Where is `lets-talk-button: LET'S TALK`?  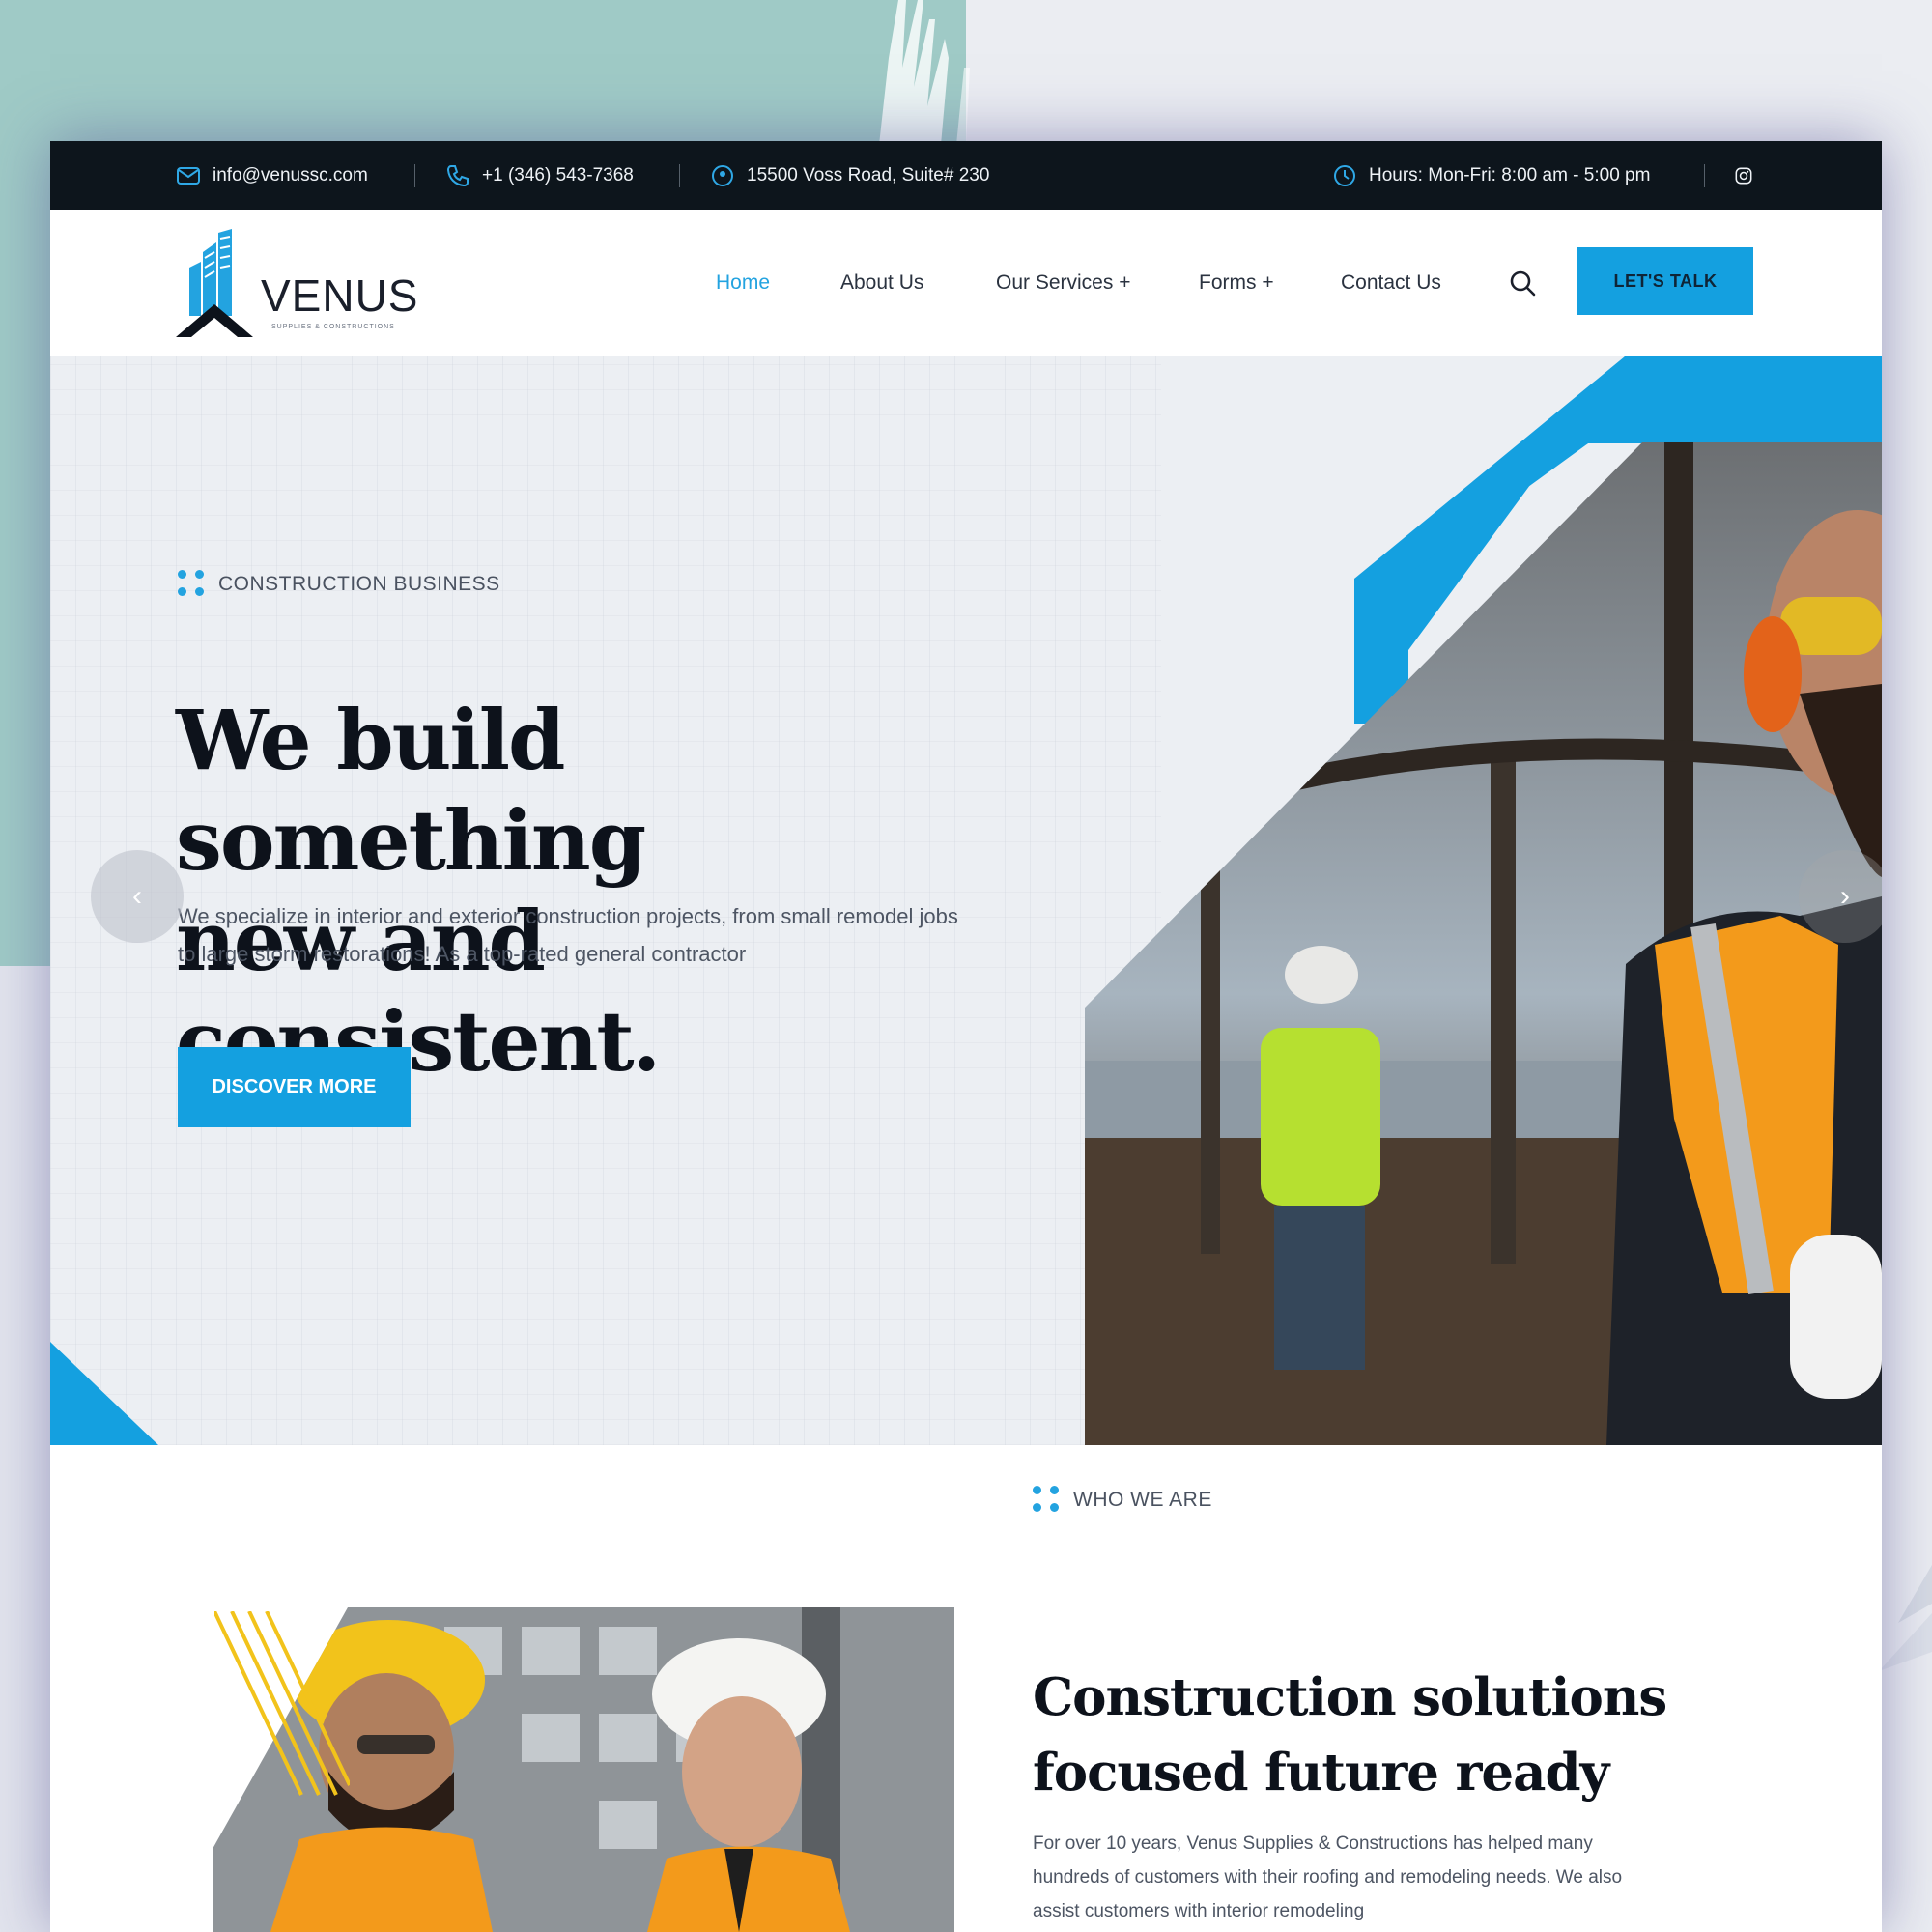
lets-talk-button: LET'S TALK is located at coordinates (1665, 281).